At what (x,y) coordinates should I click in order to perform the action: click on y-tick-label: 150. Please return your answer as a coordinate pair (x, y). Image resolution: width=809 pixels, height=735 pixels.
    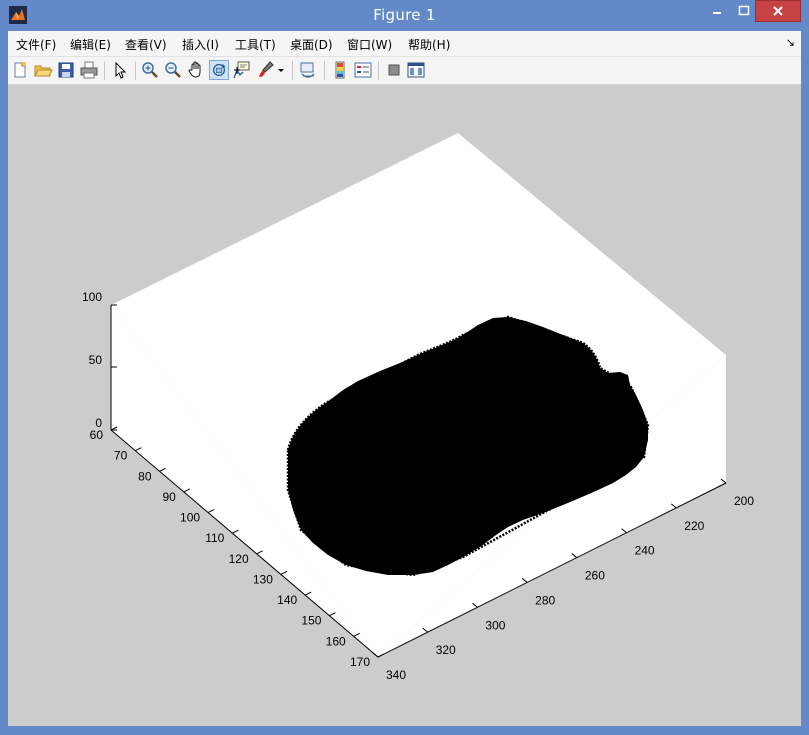
    Looking at the image, I should click on (311, 621).